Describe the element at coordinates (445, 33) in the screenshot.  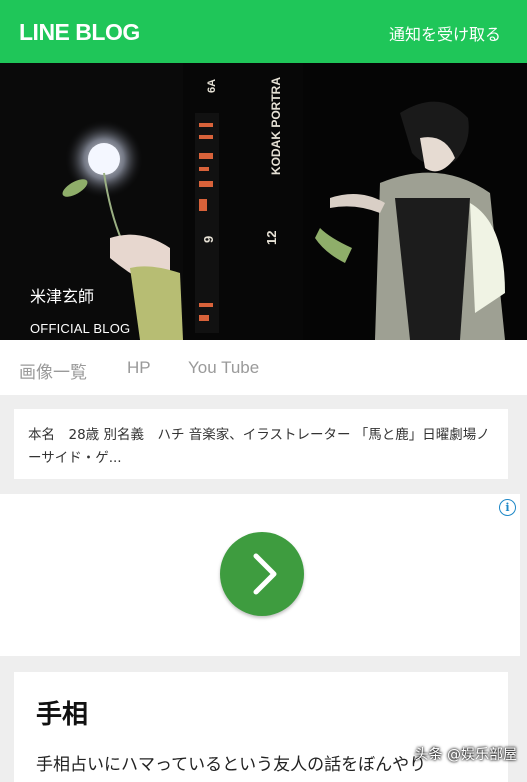
I see `notify-button: 通知を受け取る` at that location.